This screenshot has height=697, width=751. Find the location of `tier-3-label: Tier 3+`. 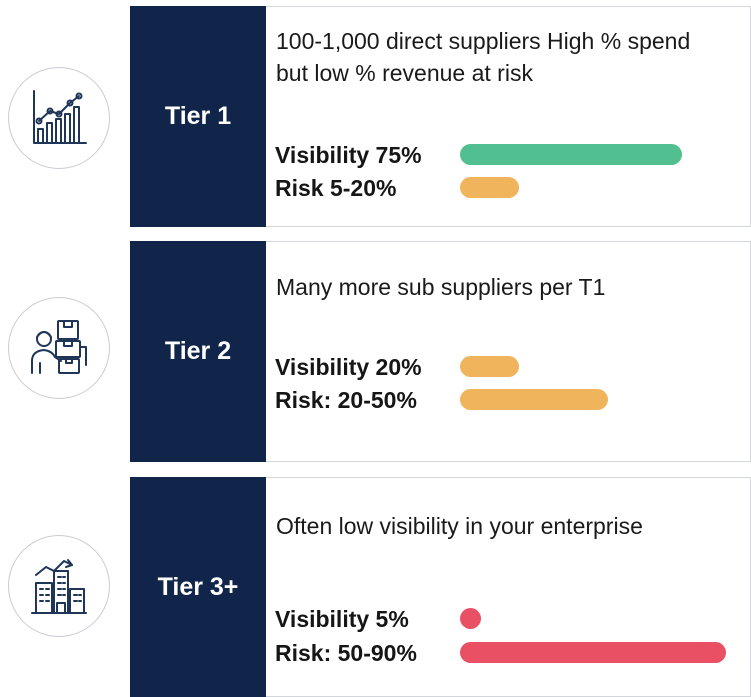

tier-3-label: Tier 3+ is located at coordinates (198, 586).